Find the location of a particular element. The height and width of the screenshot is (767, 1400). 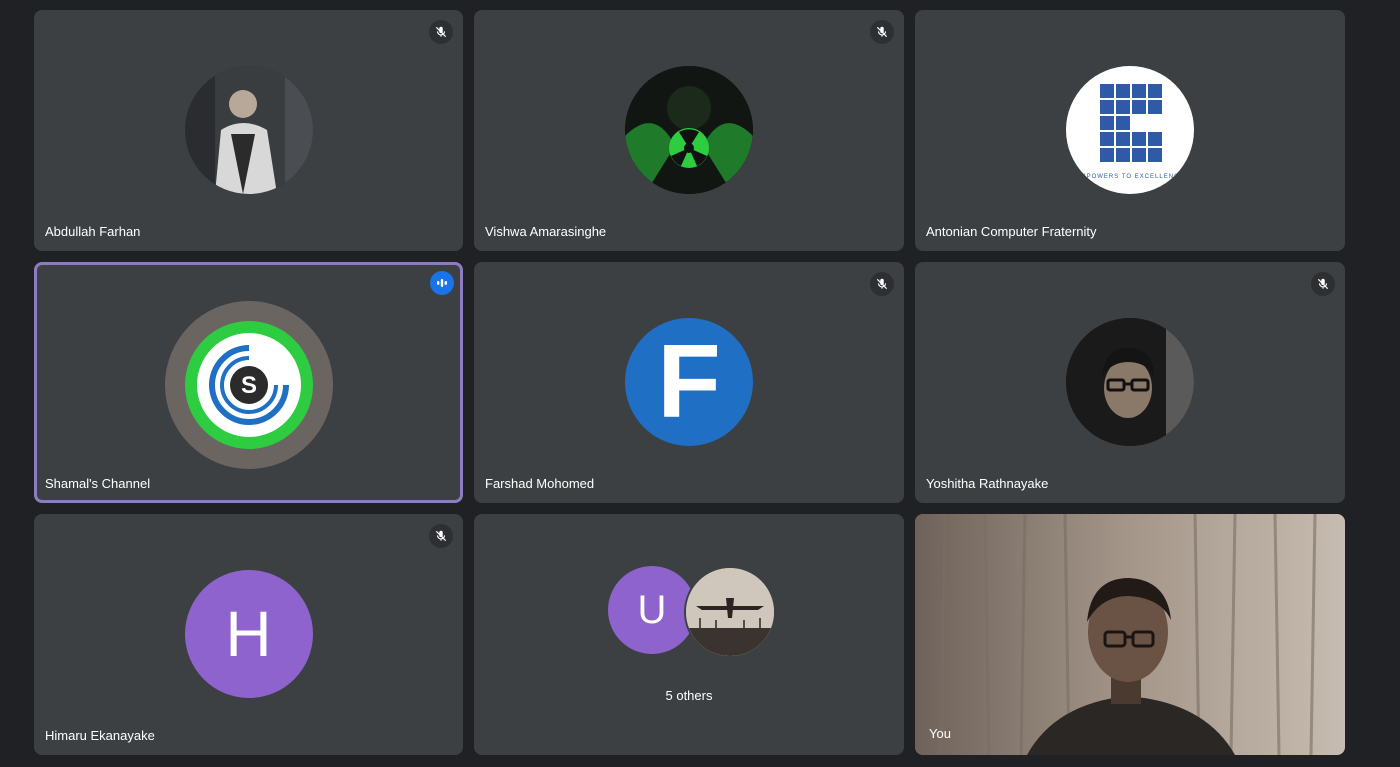

participant-name: Shamal's Channel is located at coordinates (98, 483).